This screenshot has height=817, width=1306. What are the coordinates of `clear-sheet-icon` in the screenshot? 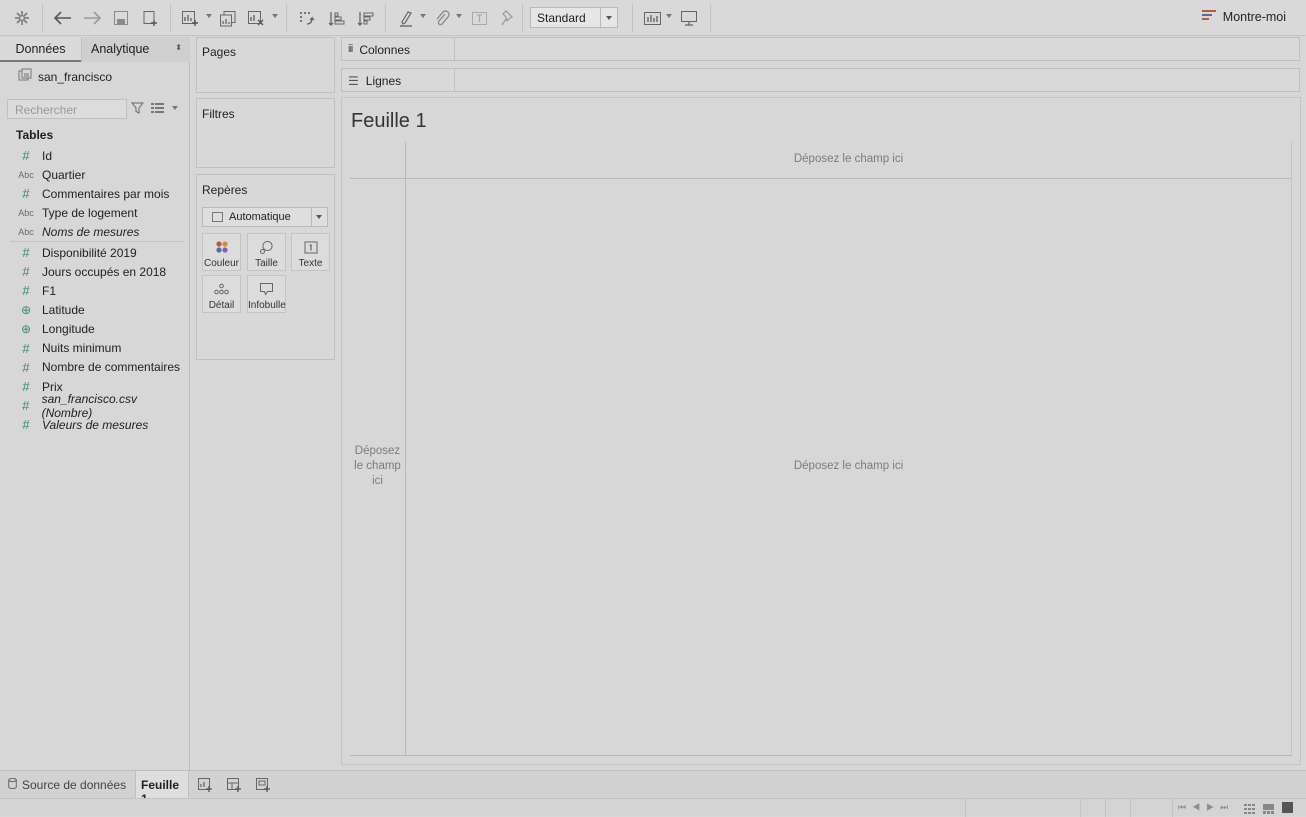 It's located at (256, 18).